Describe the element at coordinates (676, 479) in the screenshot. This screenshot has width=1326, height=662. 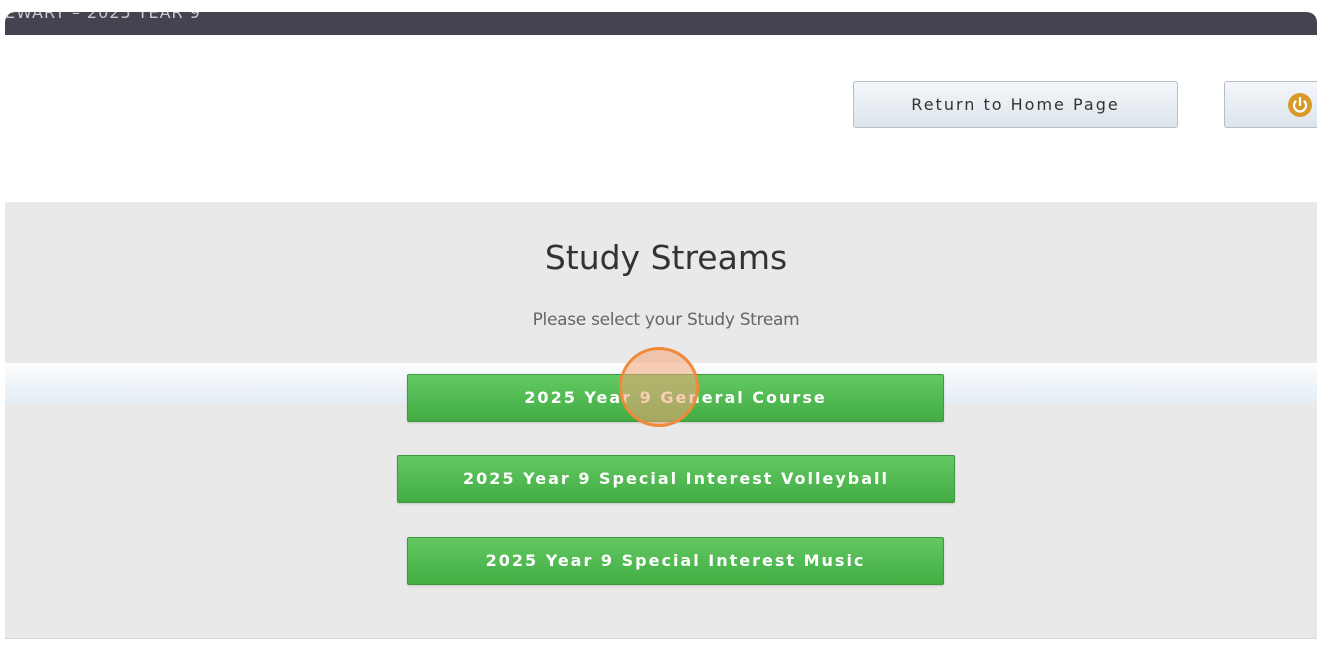
I see `stream-button-volleyball: 2025 Year 9 Special Interest Volleyball` at that location.